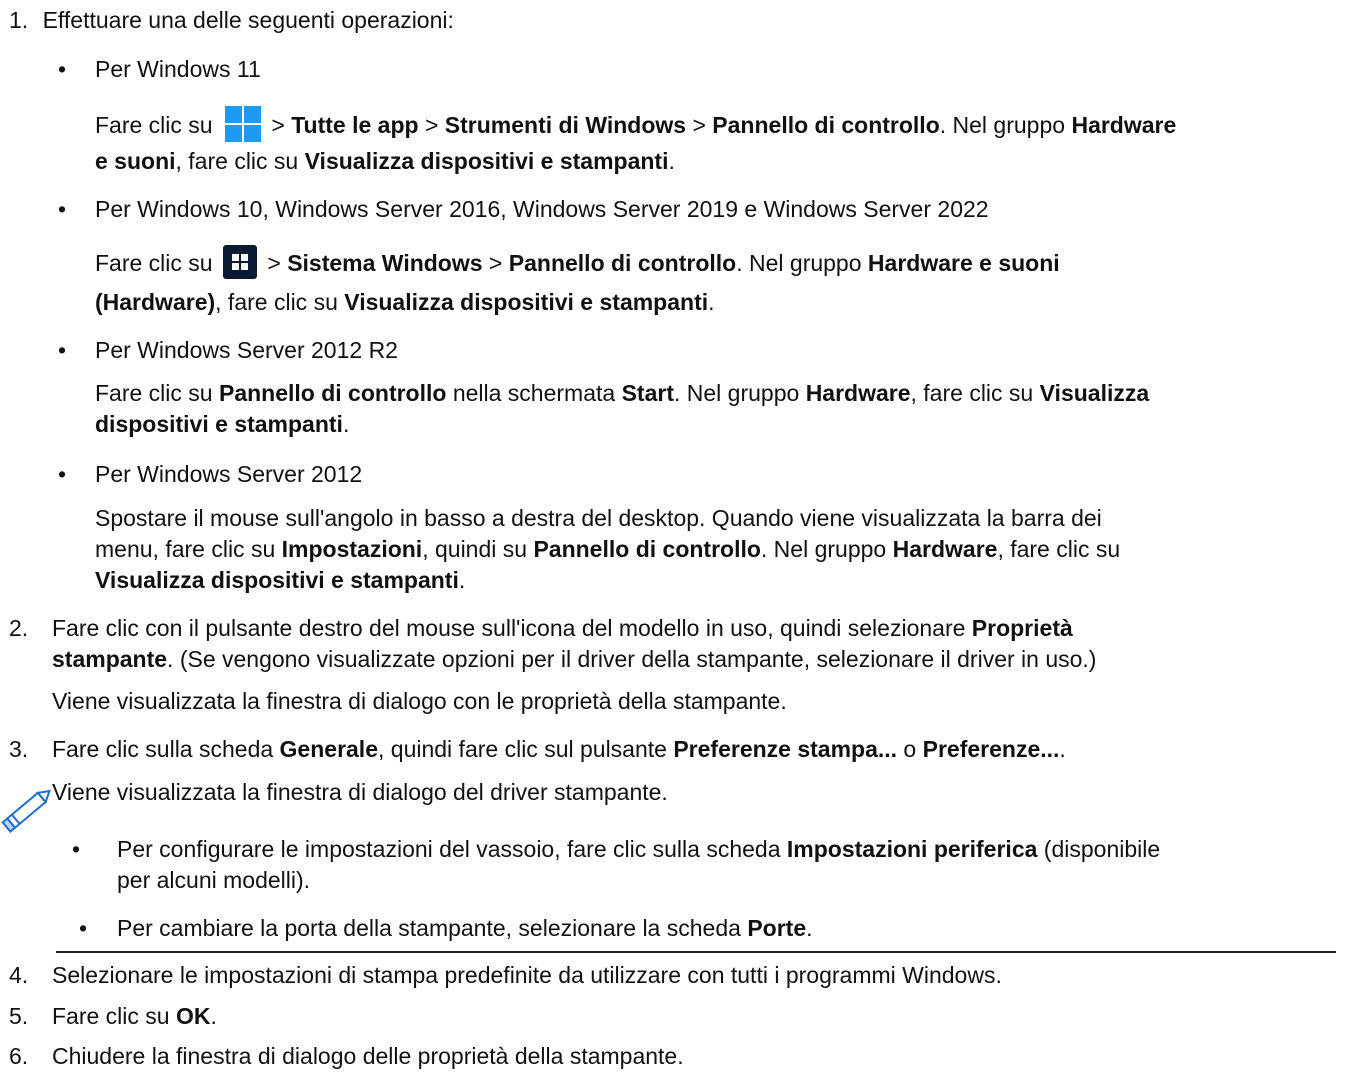 This screenshot has height=1074, width=1346. Describe the element at coordinates (229, 474) in the screenshot. I see `ws2012-label: Per Windows Server 2012` at that location.